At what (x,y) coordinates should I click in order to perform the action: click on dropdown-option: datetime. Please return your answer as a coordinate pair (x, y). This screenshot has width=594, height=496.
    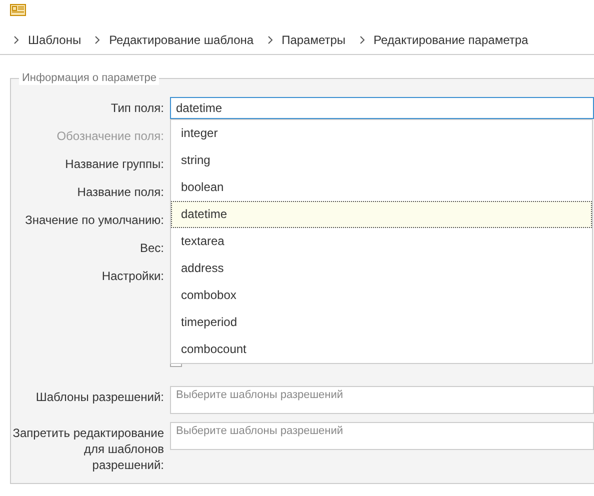
    Looking at the image, I should click on (381, 214).